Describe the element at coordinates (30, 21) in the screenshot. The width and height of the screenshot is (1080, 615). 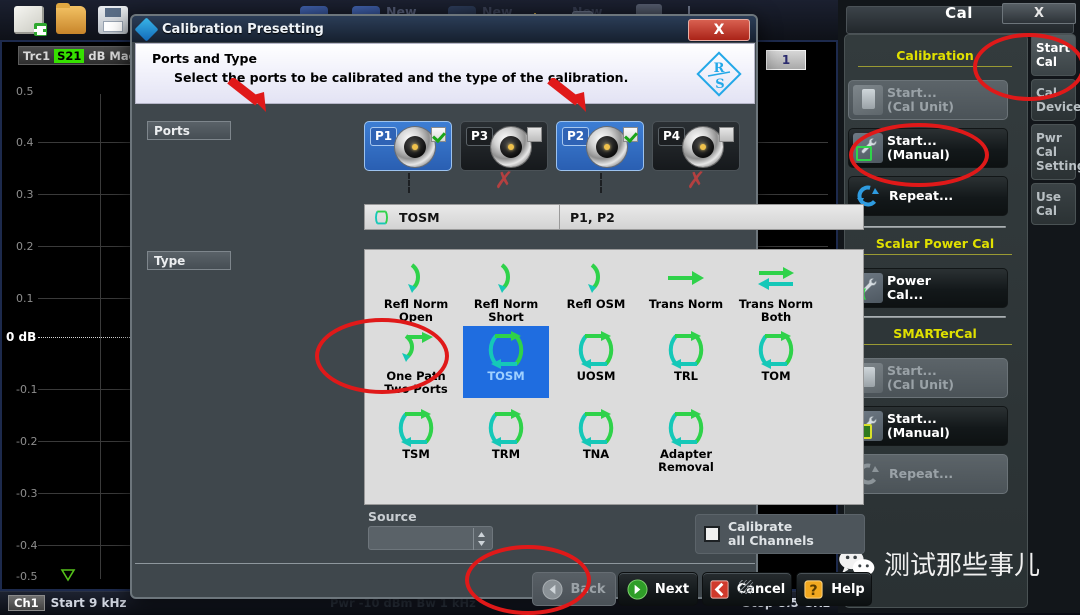
I see `new-document-icon` at that location.